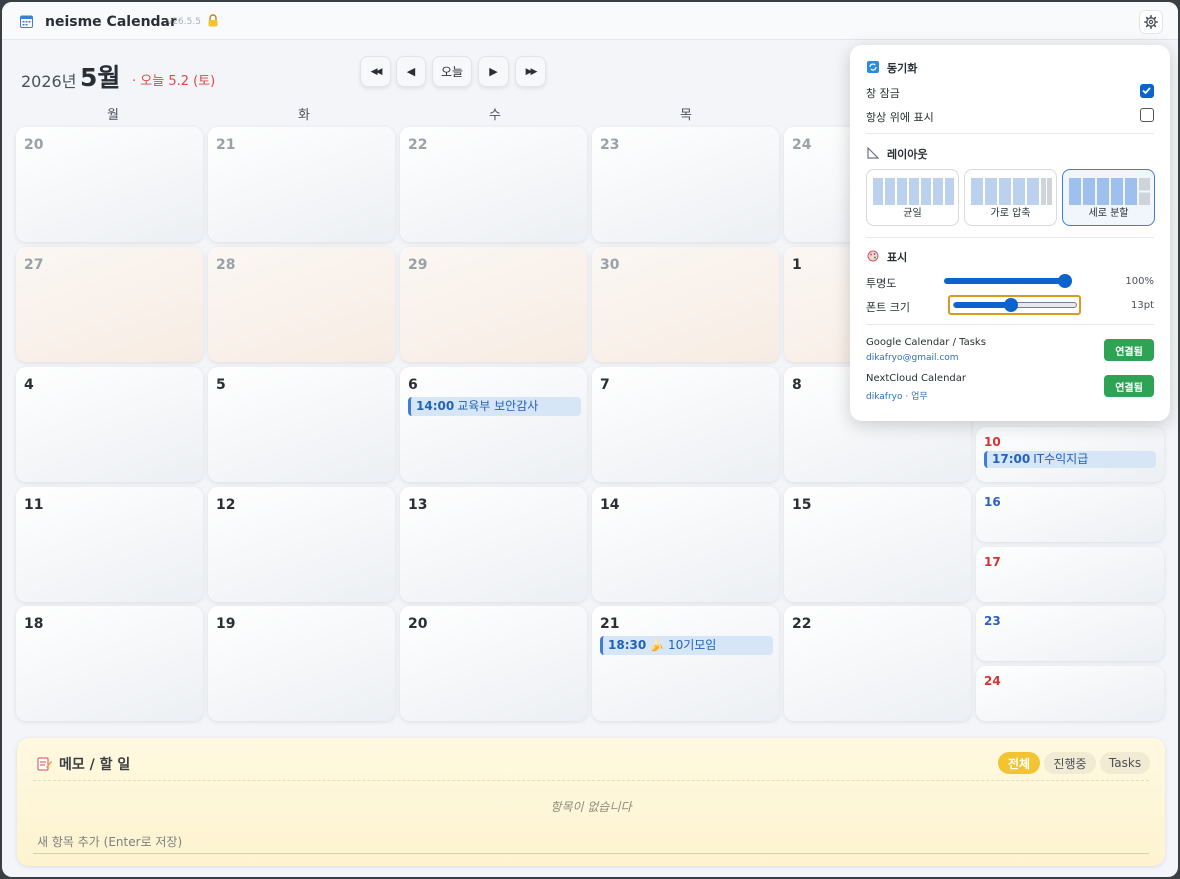  I want to click on service-name: NextCloud Calendar, so click(916, 378).